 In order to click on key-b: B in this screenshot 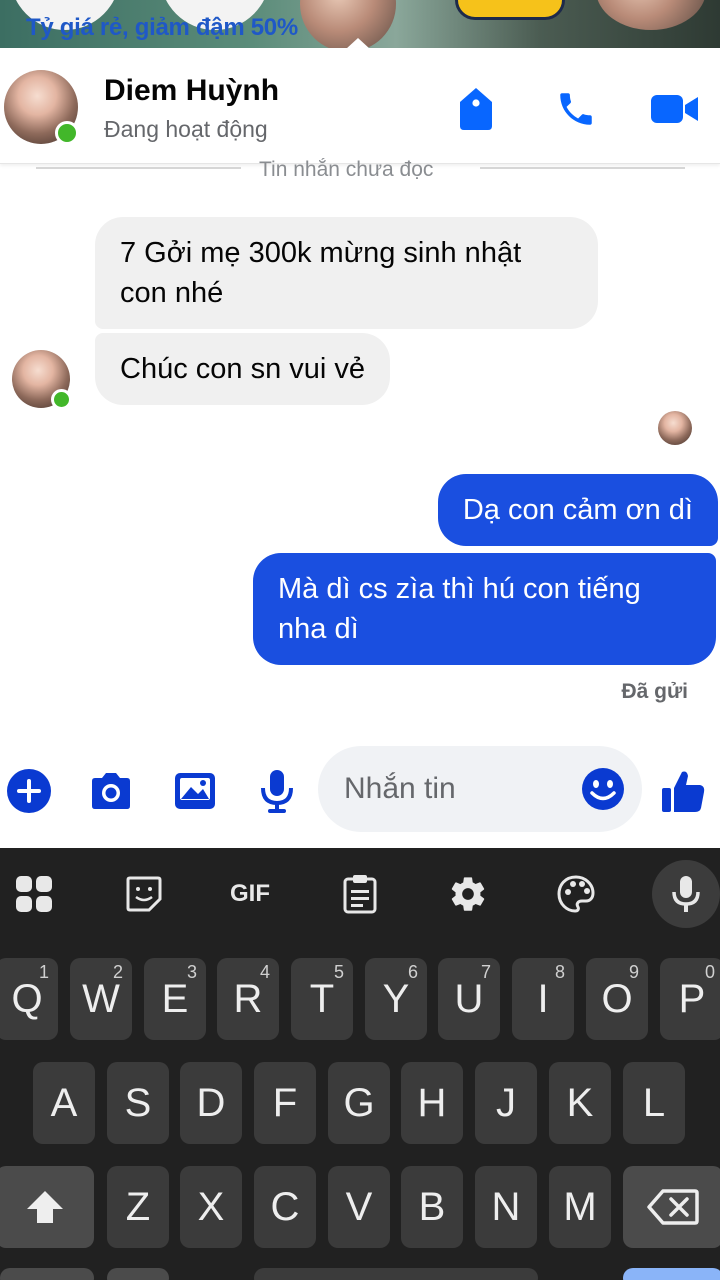, I will do `click(432, 1207)`.